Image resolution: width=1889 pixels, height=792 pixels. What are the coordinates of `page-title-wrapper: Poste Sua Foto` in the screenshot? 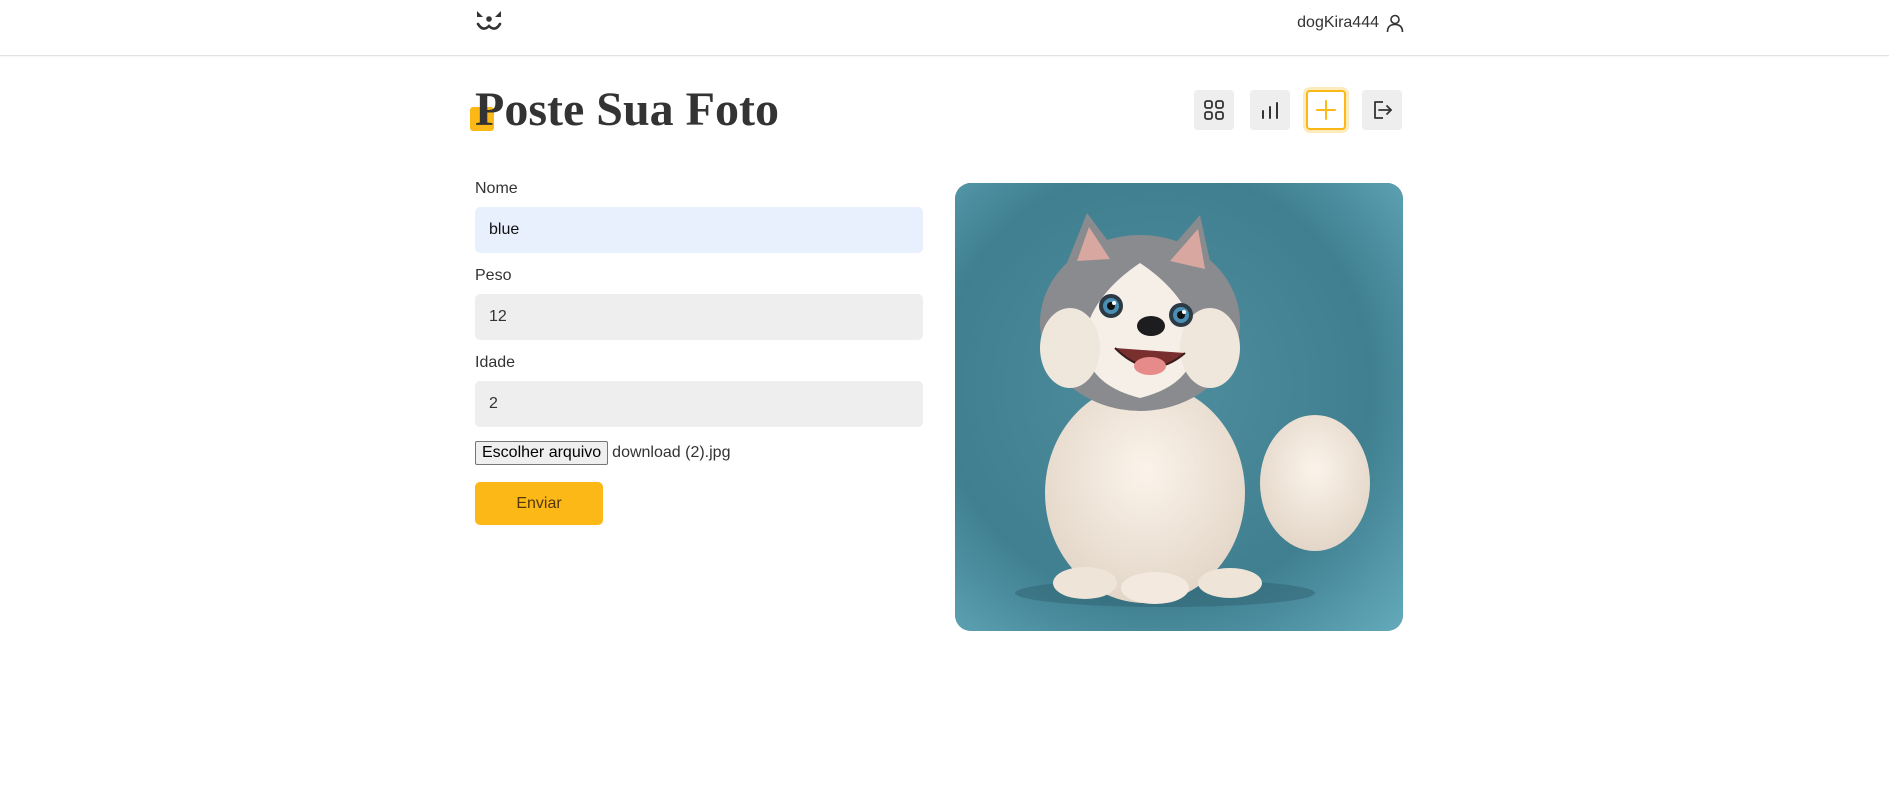 It's located at (624, 110).